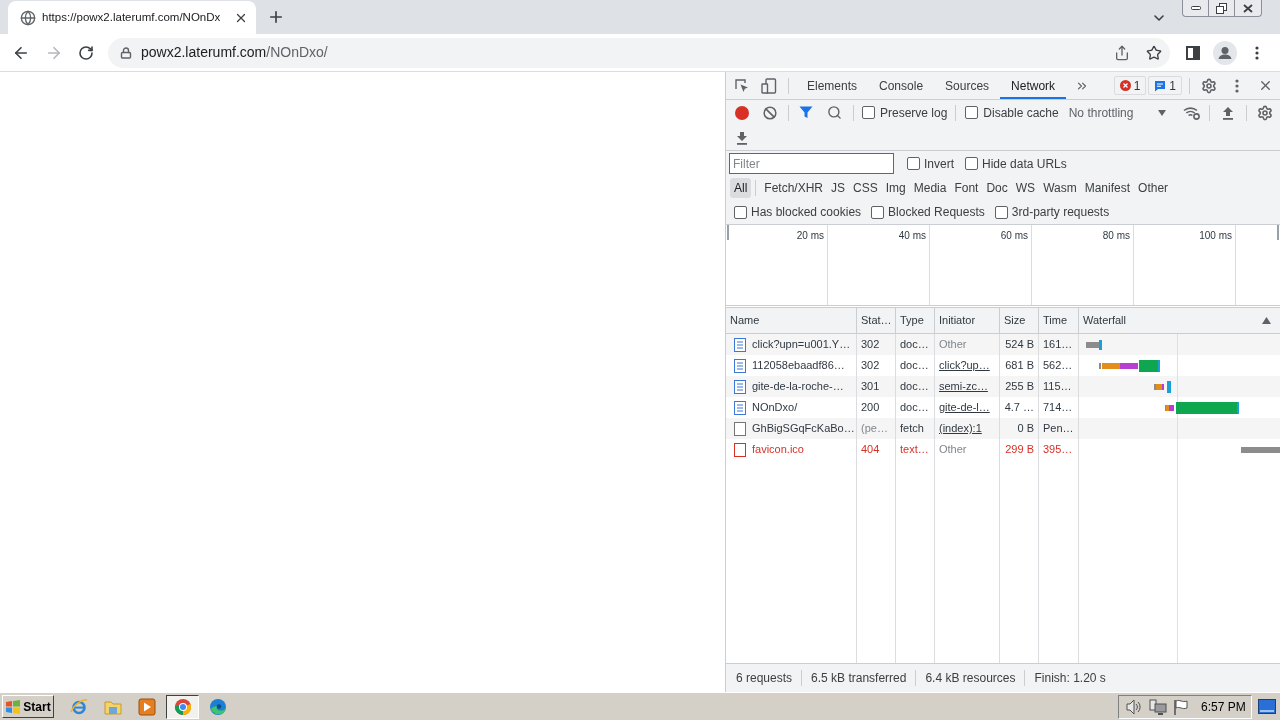 This screenshot has width=1280, height=720. I want to click on browser-tab: https://powx2.laterumf.com/NOnDx, so click(132, 17).